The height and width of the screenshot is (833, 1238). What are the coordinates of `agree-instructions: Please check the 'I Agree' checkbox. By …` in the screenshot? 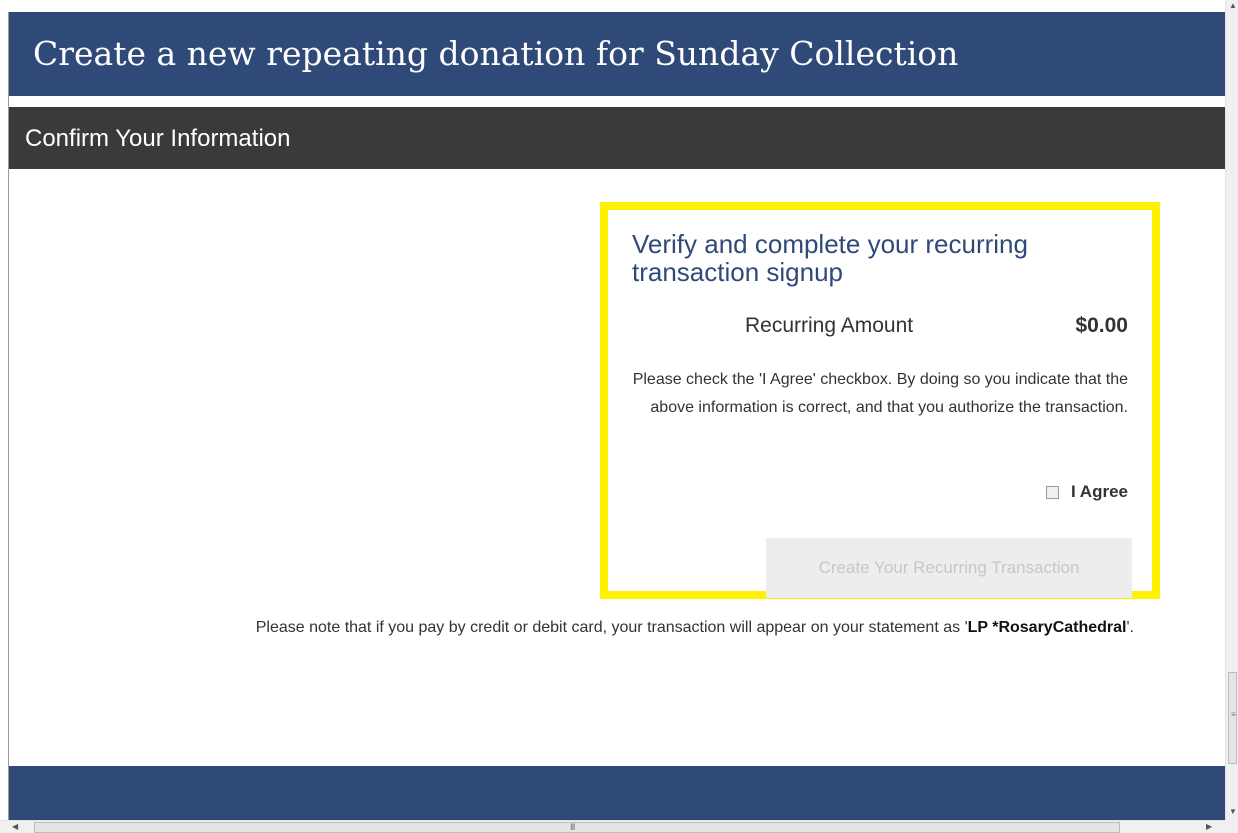 It's located at (880, 393).